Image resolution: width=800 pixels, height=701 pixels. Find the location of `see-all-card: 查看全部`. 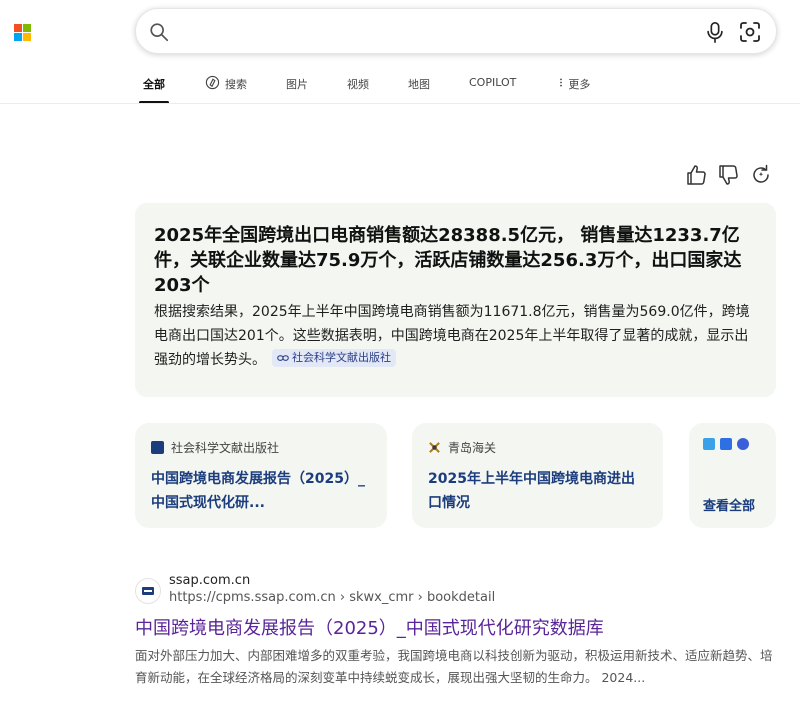

see-all-card: 查看全部 is located at coordinates (732, 475).